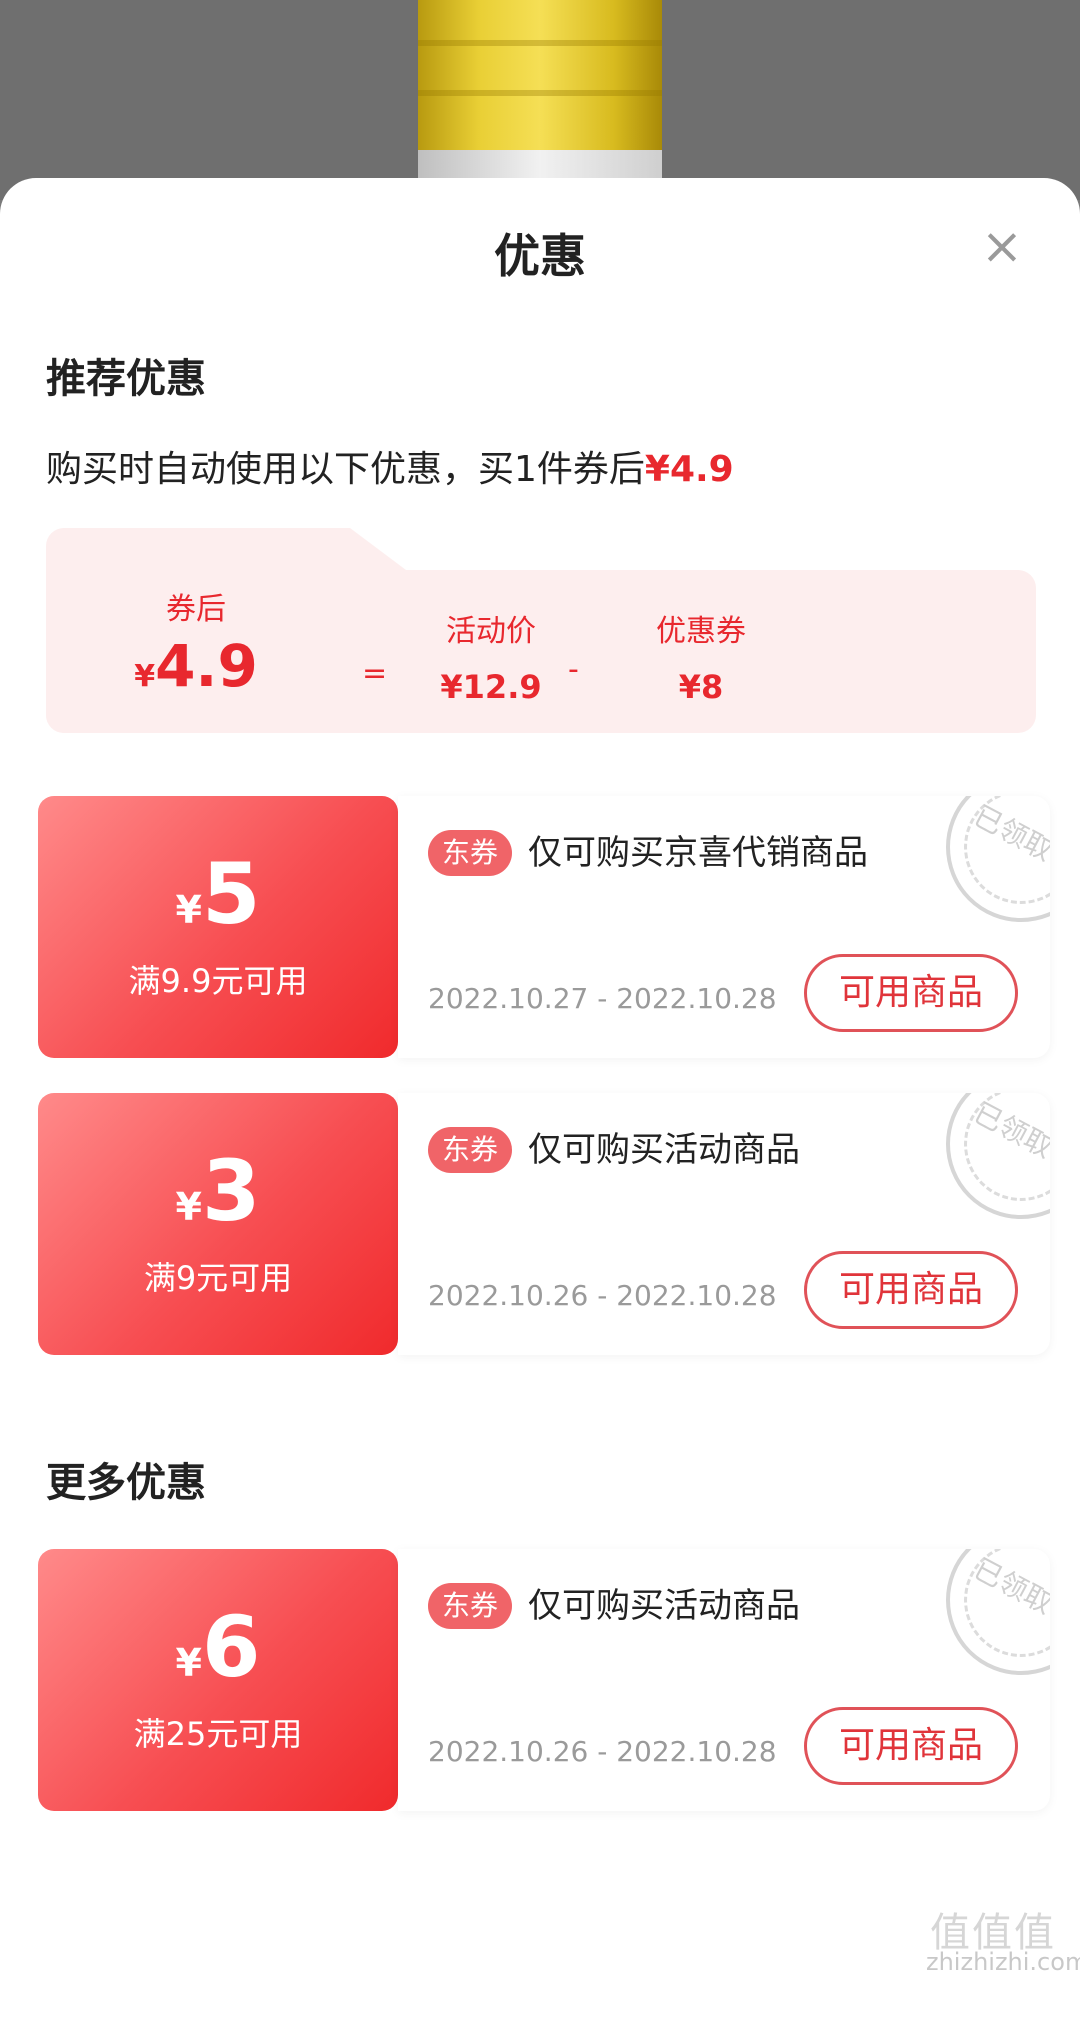 This screenshot has height=2030, width=1080. Describe the element at coordinates (345, 469) in the screenshot. I see `description-text: 购买时自动使用以下优惠，买1件券后` at that location.